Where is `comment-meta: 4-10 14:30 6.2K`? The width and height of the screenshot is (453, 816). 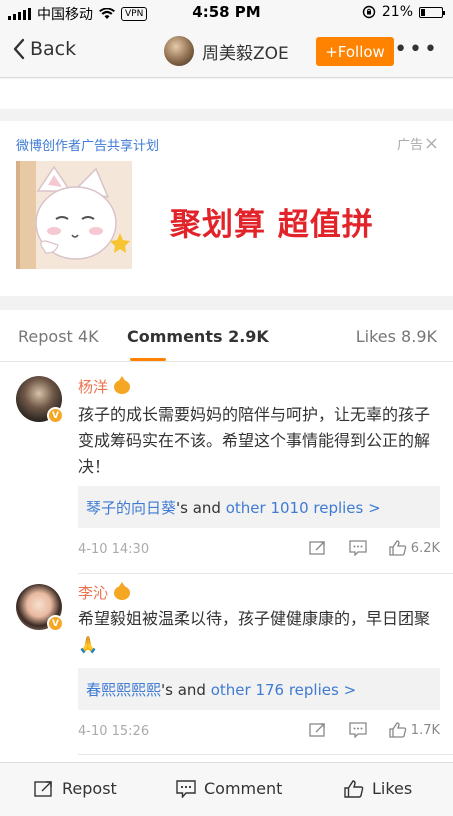 comment-meta: 4-10 14:30 6.2K is located at coordinates (259, 548).